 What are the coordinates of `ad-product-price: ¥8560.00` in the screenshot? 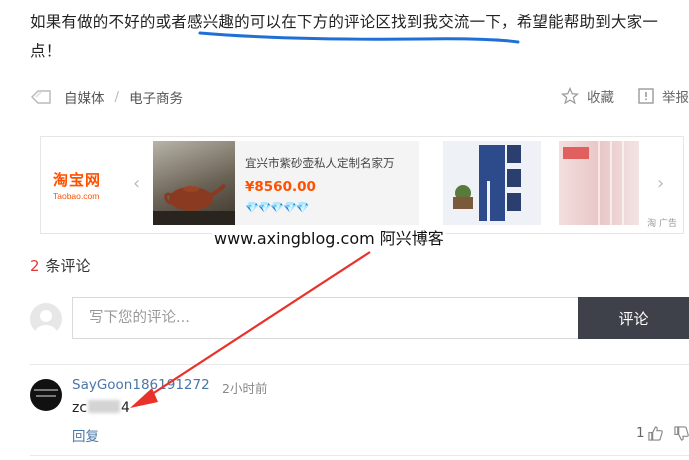 It's located at (280, 187).